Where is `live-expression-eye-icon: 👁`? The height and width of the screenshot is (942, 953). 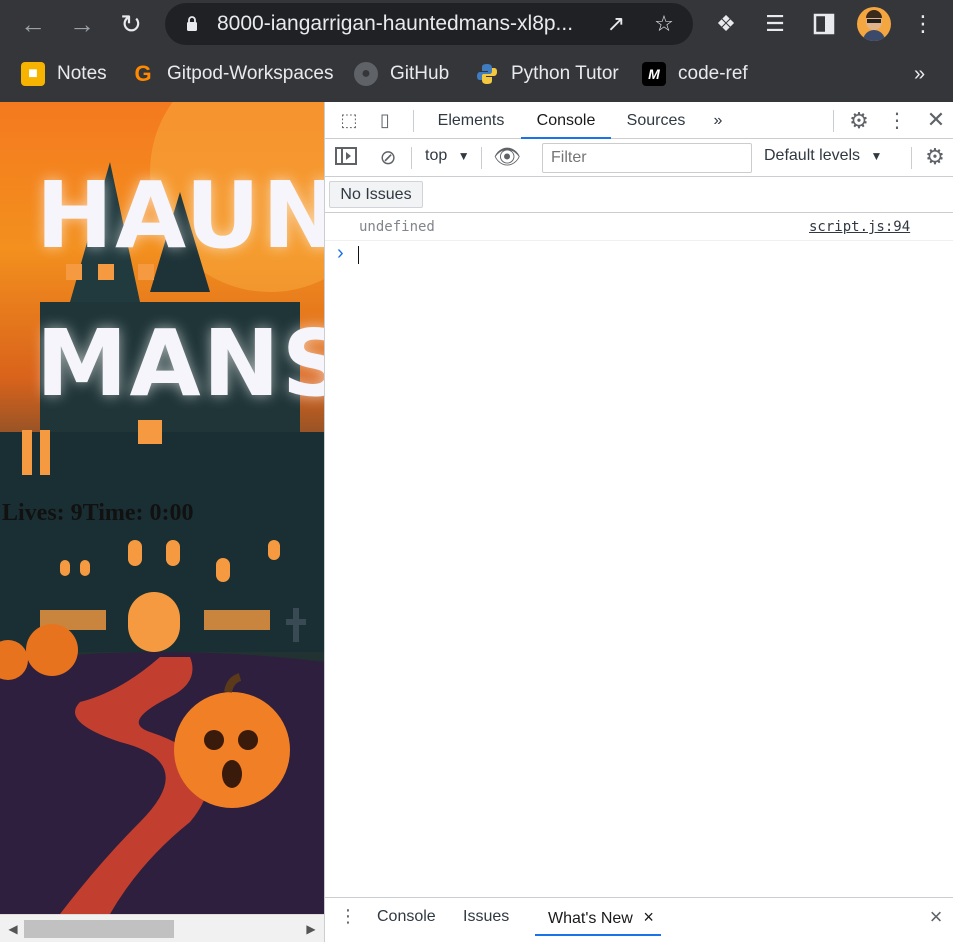
live-expression-eye-icon: 👁 is located at coordinates (507, 157).